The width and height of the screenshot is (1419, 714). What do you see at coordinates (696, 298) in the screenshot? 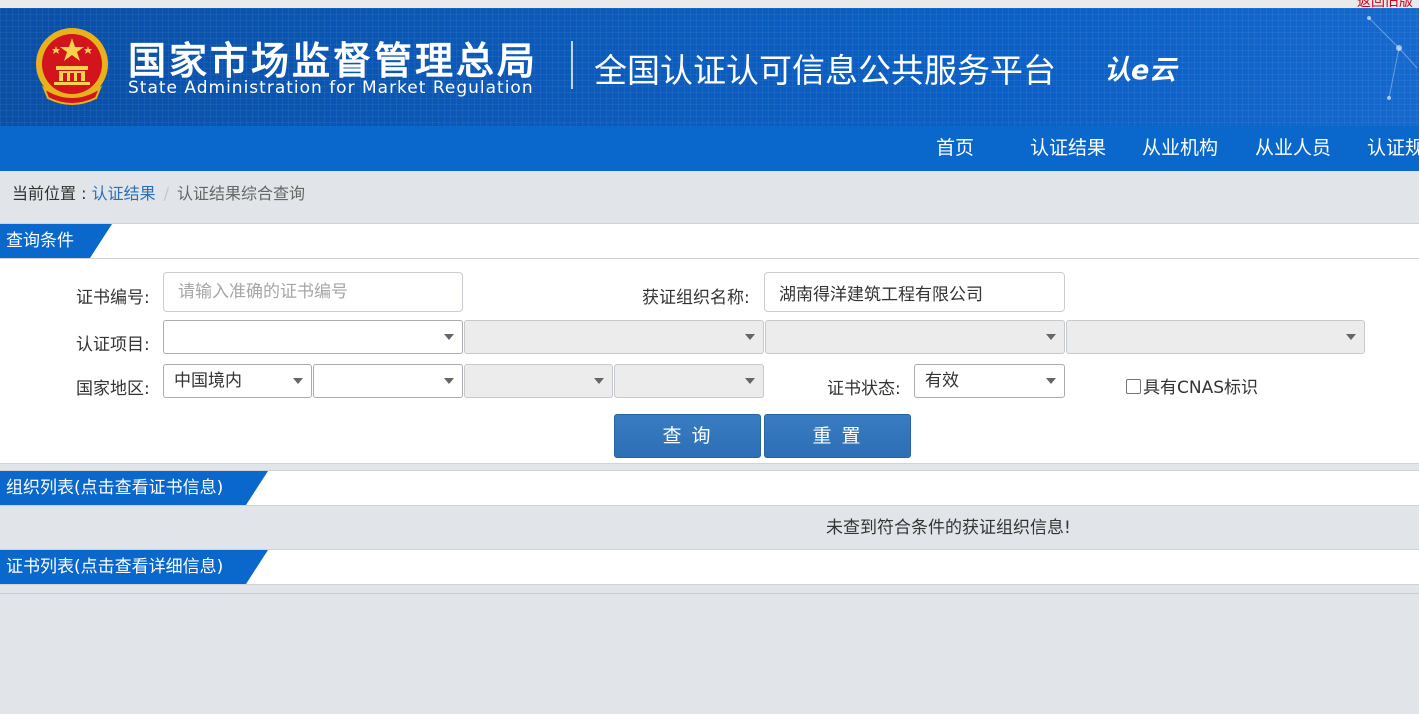
I see `org-name-label: 获证组织名称:` at bounding box center [696, 298].